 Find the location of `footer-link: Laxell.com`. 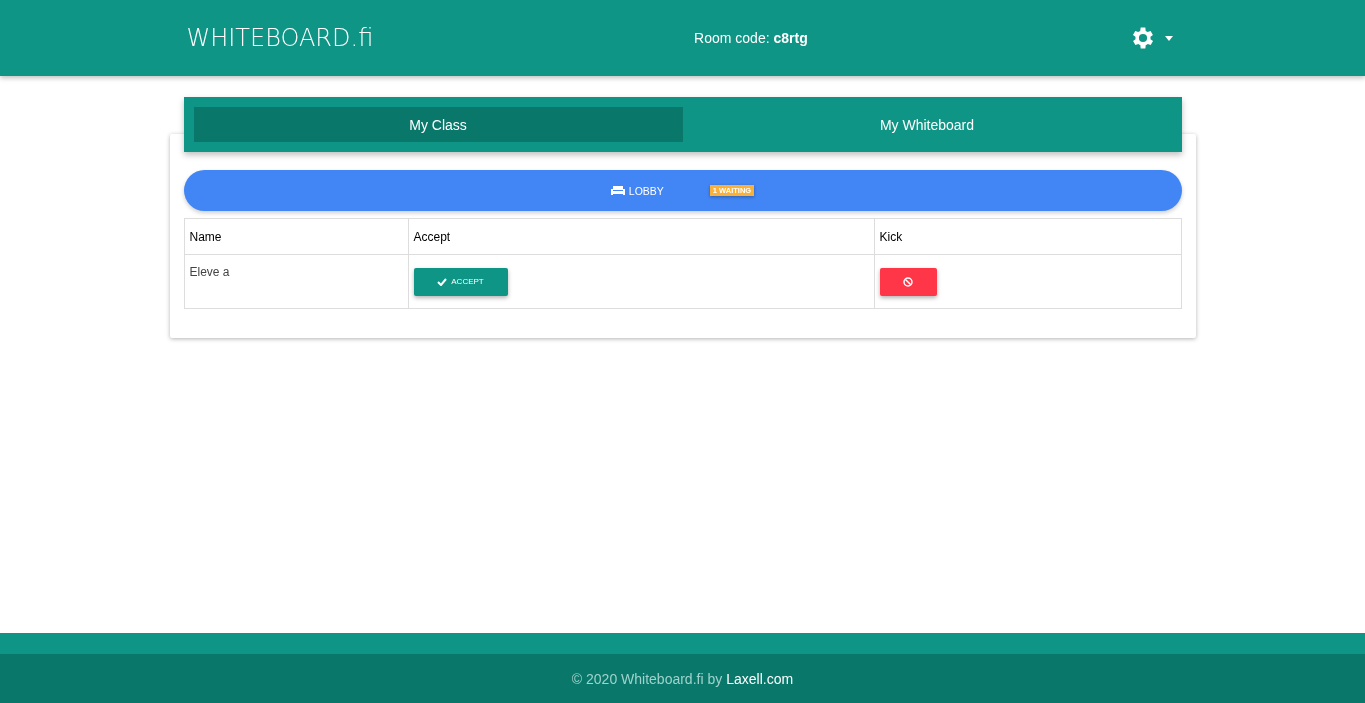

footer-link: Laxell.com is located at coordinates (760, 678).